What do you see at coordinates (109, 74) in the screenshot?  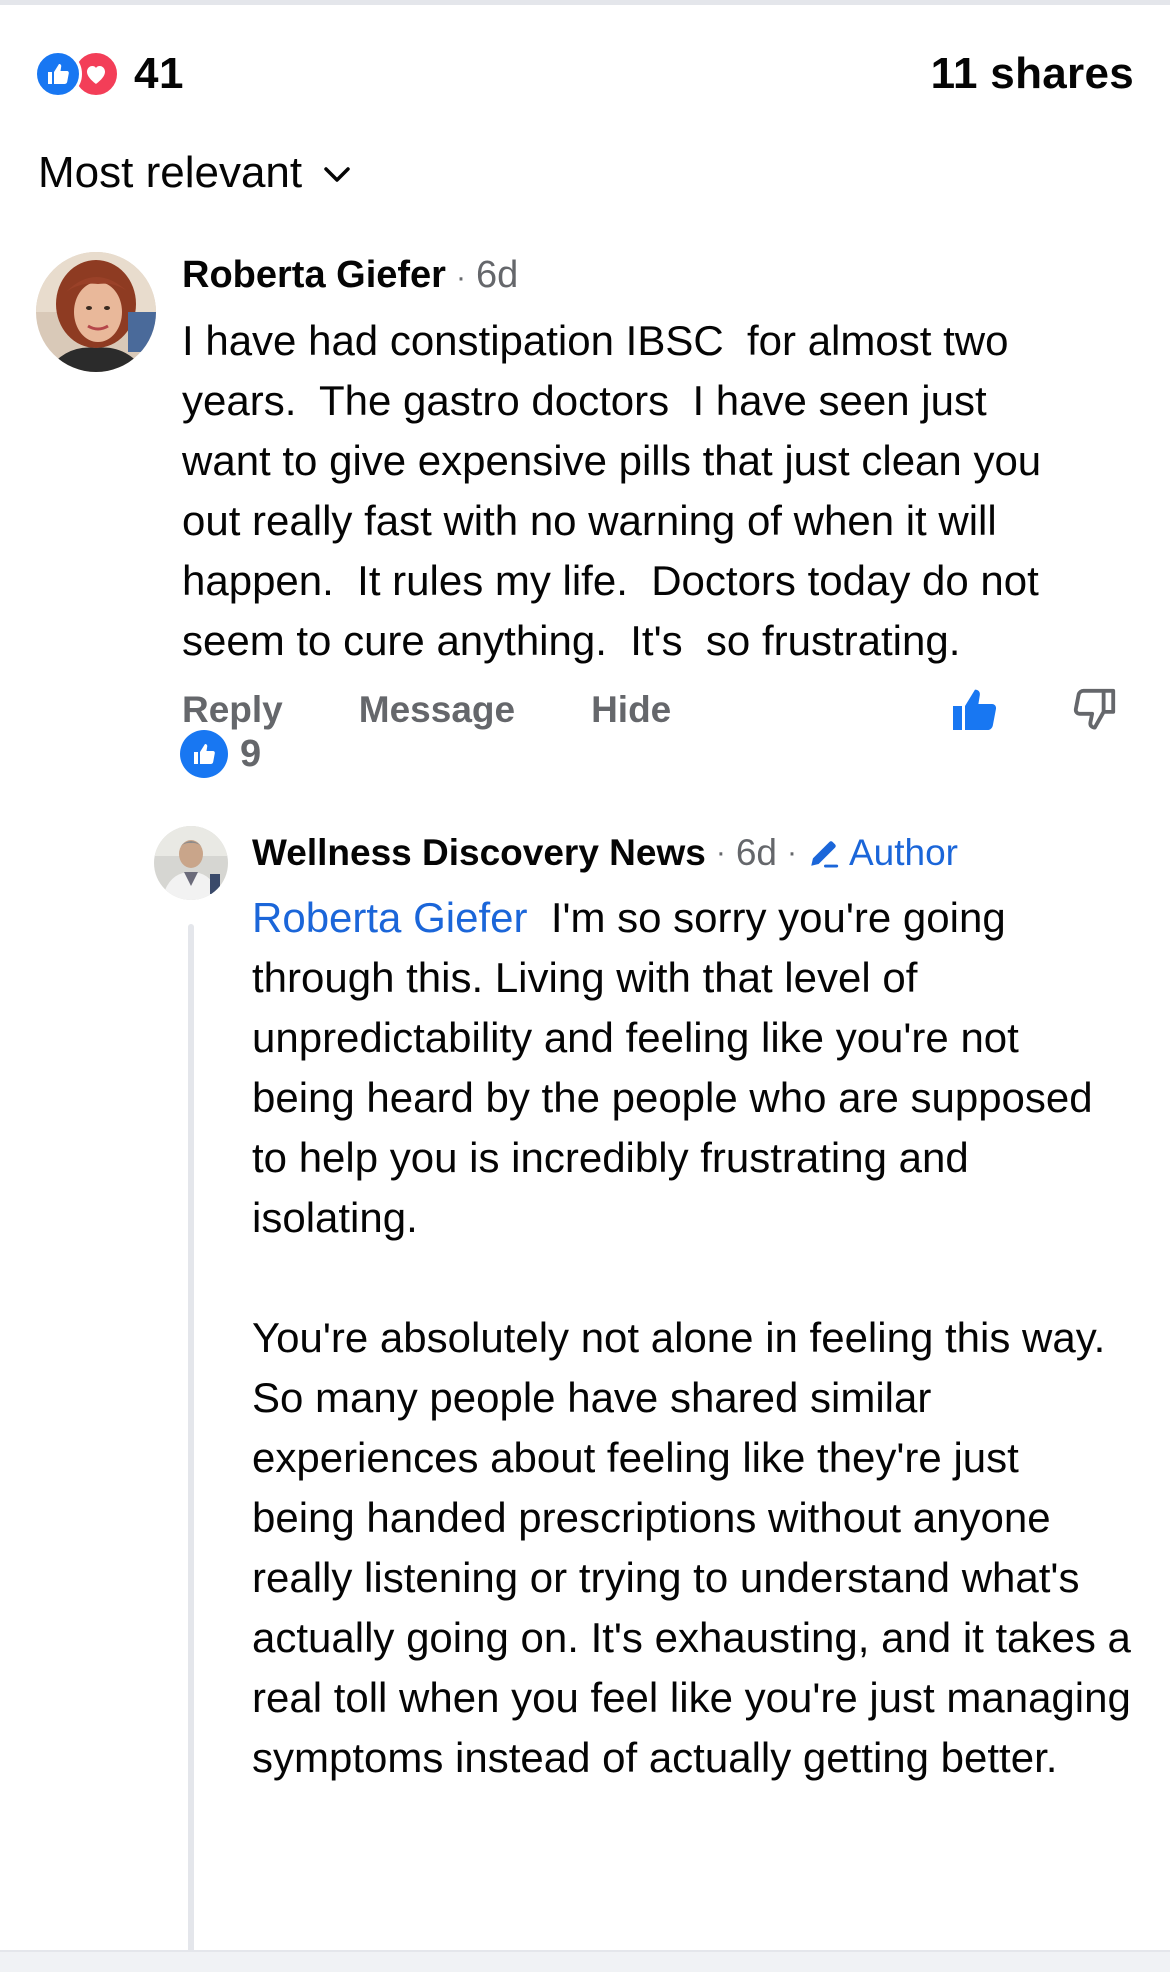 I see `reactions-button: 41` at bounding box center [109, 74].